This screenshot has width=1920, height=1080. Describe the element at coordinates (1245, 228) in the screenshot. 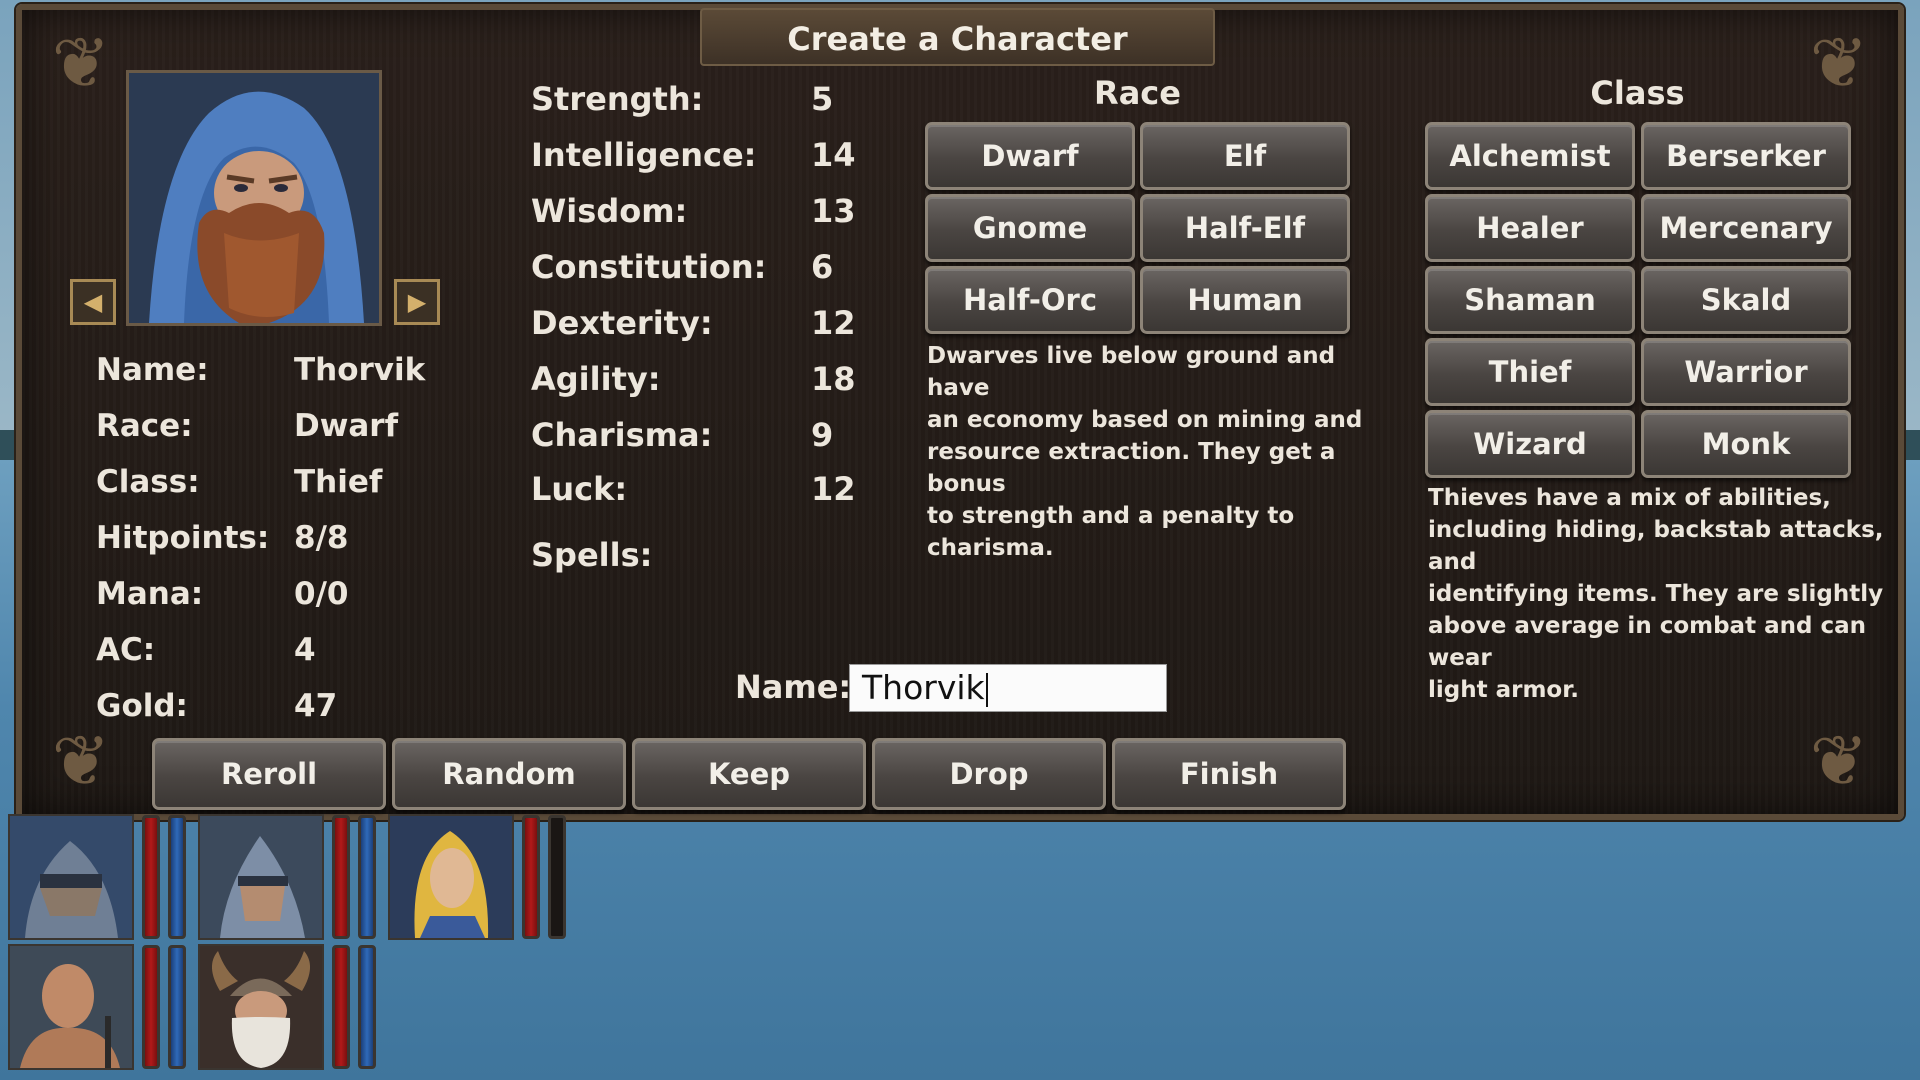

I see `race-button-half-elf: Half-Elf` at that location.